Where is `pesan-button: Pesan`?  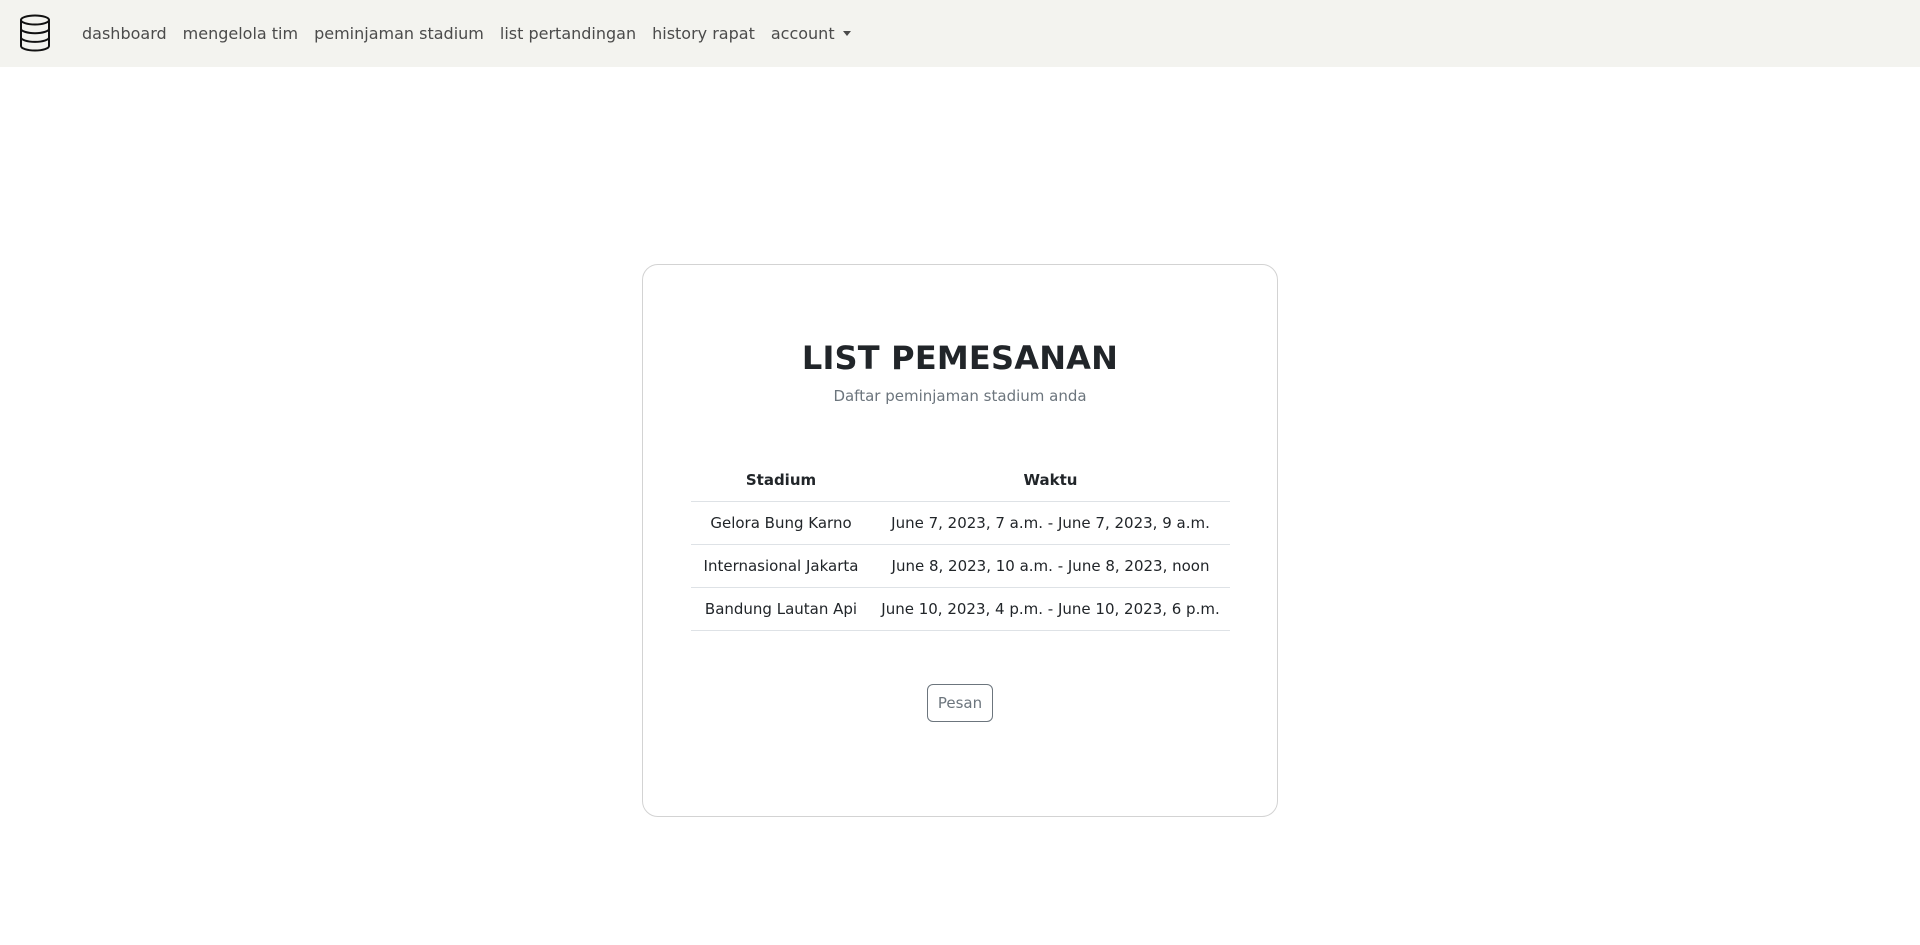 pesan-button: Pesan is located at coordinates (960, 703).